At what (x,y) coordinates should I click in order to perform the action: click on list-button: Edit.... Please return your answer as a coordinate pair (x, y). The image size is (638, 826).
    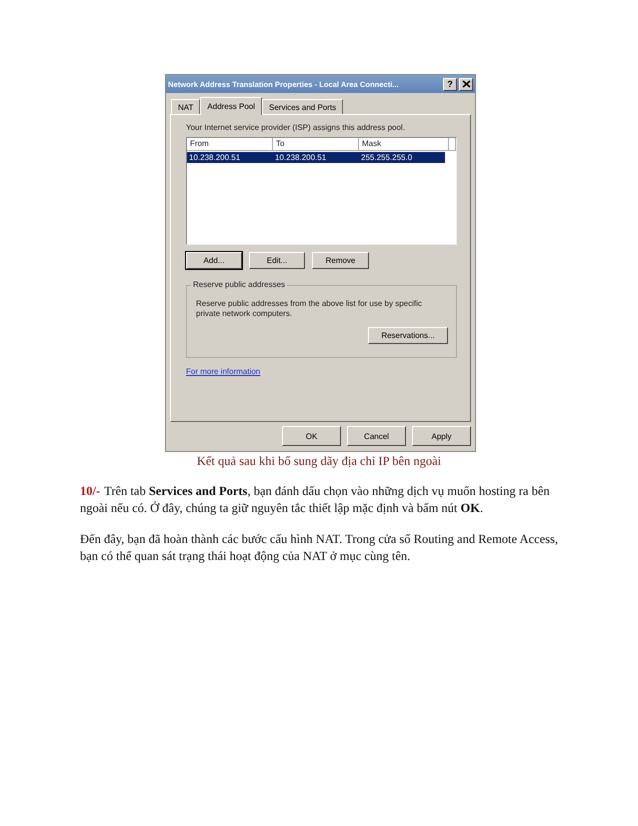
    Looking at the image, I should click on (277, 260).